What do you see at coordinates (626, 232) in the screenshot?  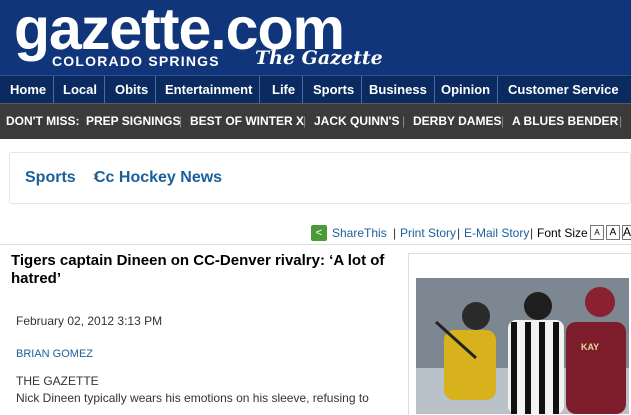 I see `font-size-large-button: A` at bounding box center [626, 232].